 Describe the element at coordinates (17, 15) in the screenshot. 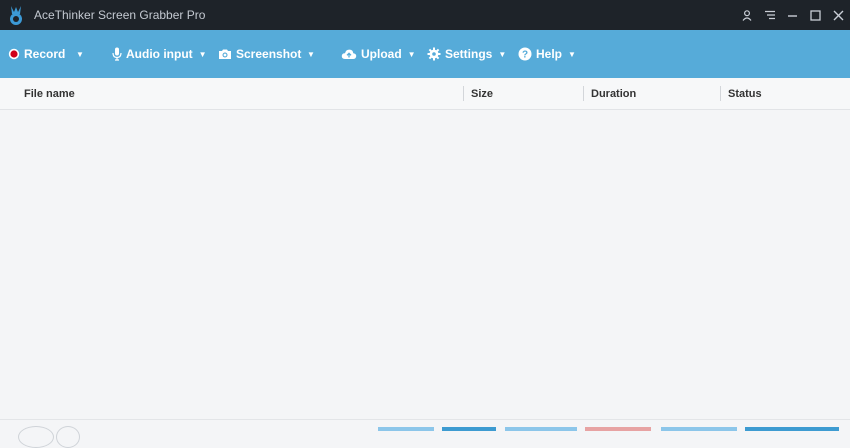

I see `acethinker-logo-icon` at that location.